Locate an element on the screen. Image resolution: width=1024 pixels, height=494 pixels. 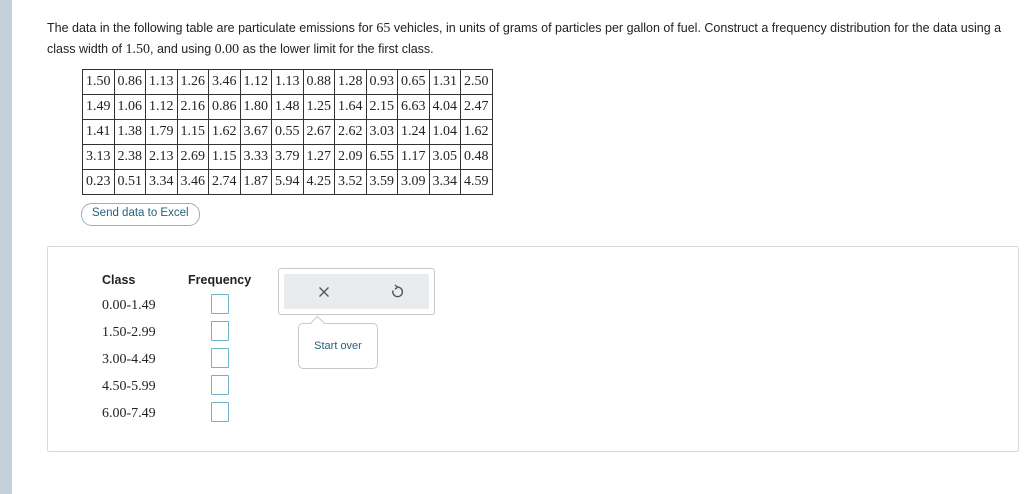
table-cell: 3.09 is located at coordinates (413, 182).